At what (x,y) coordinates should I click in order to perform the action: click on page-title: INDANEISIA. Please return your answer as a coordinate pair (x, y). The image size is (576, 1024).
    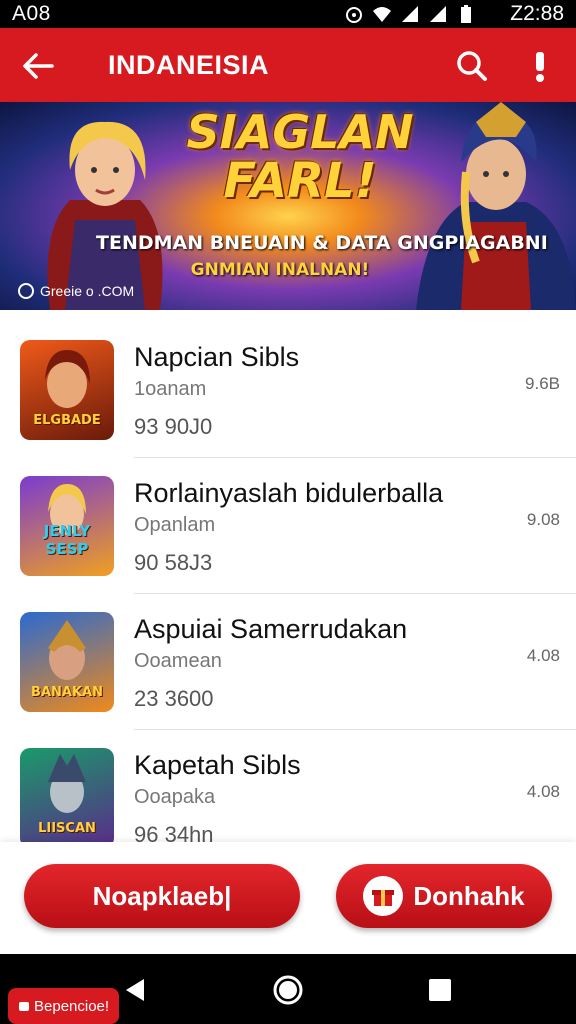
    Looking at the image, I should click on (189, 65).